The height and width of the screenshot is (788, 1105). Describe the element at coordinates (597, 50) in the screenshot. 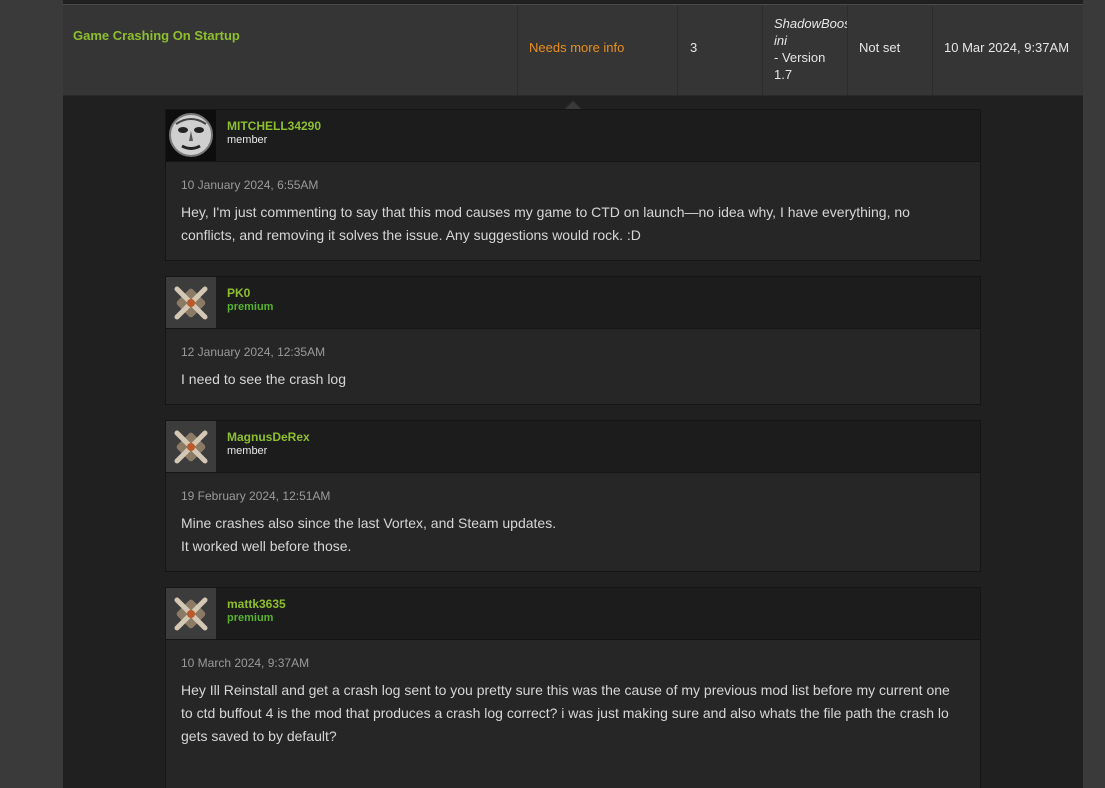

I see `issue-status: Needs more info` at that location.